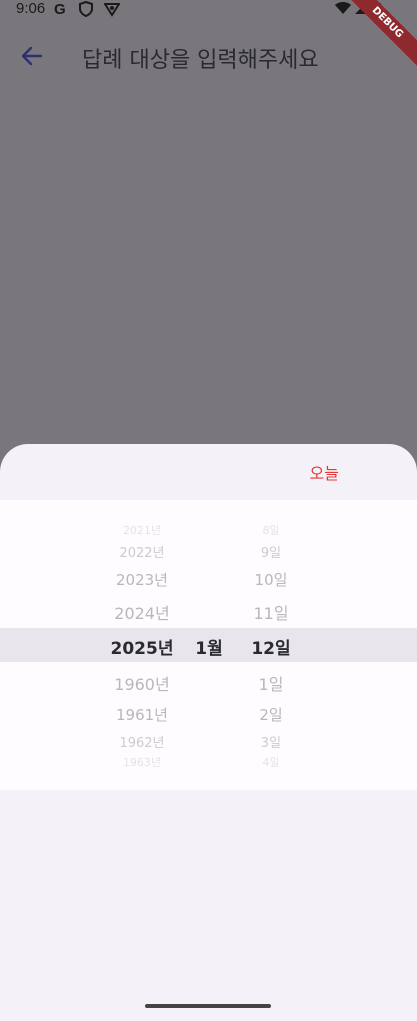  I want to click on month-column: 1월, so click(209, 645).